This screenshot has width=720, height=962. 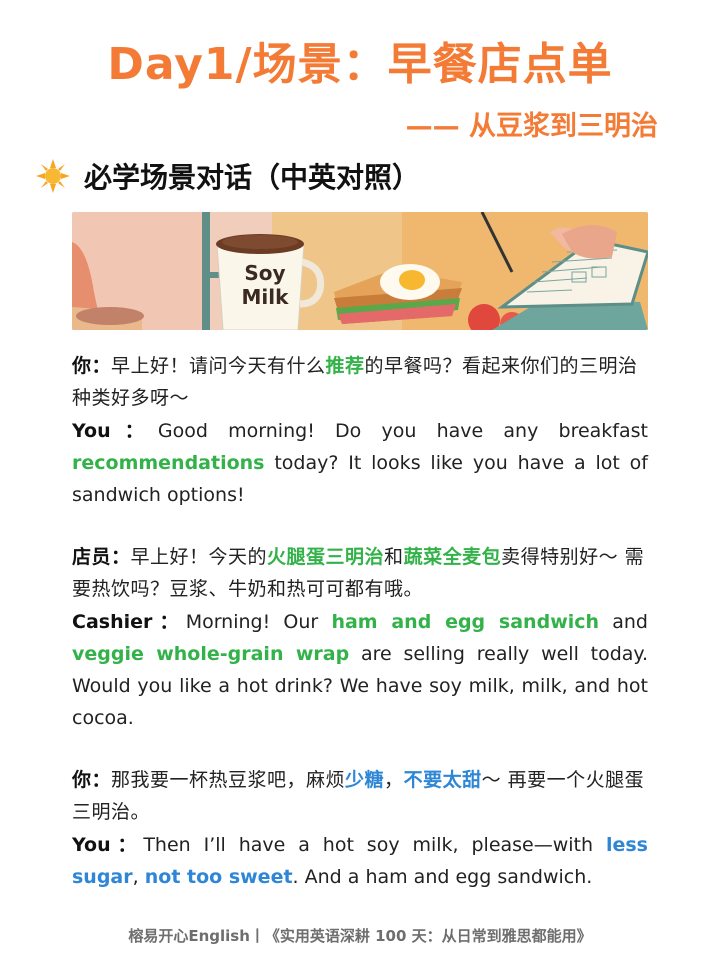 What do you see at coordinates (402, 431) in the screenshot?
I see `dialog-text: Good morning! Do you have any breakfast` at bounding box center [402, 431].